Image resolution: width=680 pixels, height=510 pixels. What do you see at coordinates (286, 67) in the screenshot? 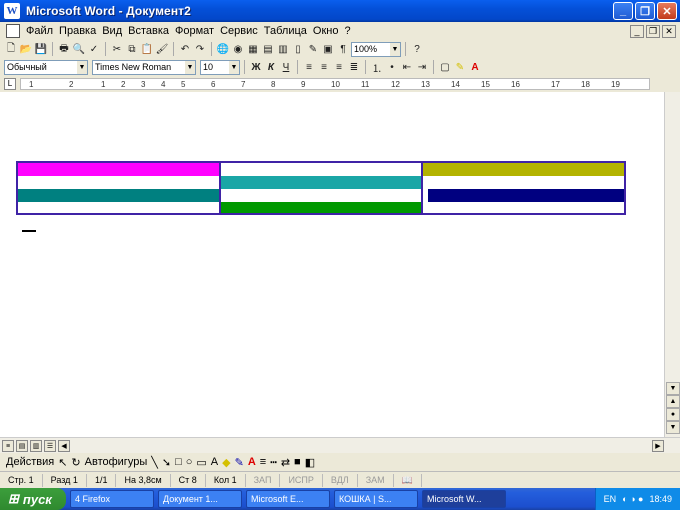
I see `underline-button: Ч` at bounding box center [286, 67].